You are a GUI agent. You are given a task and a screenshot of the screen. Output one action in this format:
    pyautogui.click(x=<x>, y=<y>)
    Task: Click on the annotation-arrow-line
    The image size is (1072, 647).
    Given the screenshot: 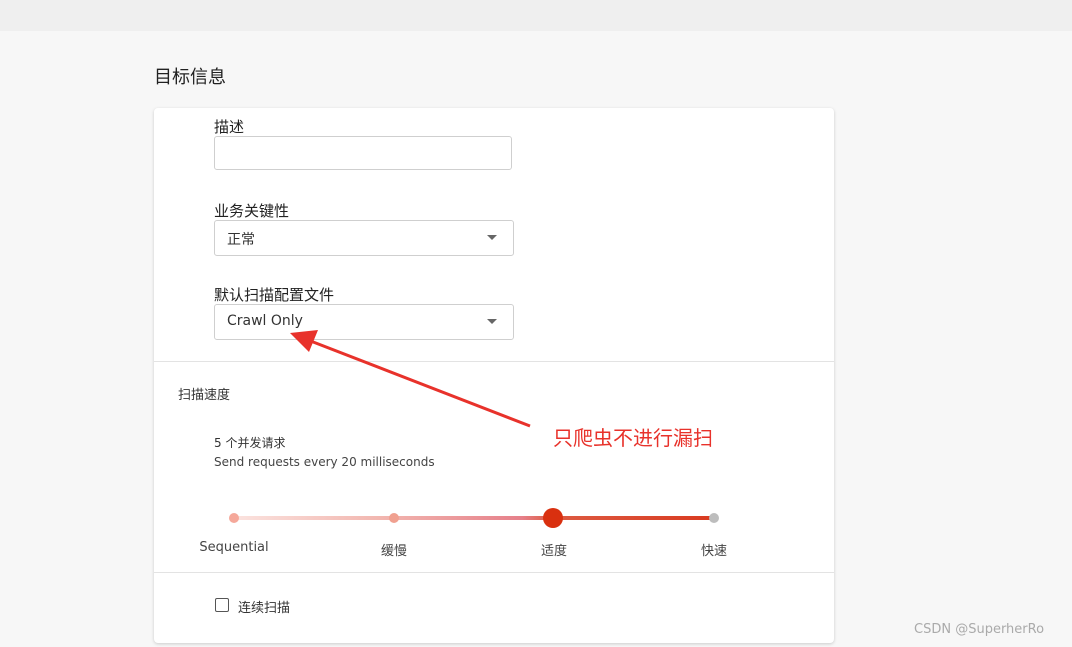 What is the action you would take?
    pyautogui.click(x=419, y=383)
    